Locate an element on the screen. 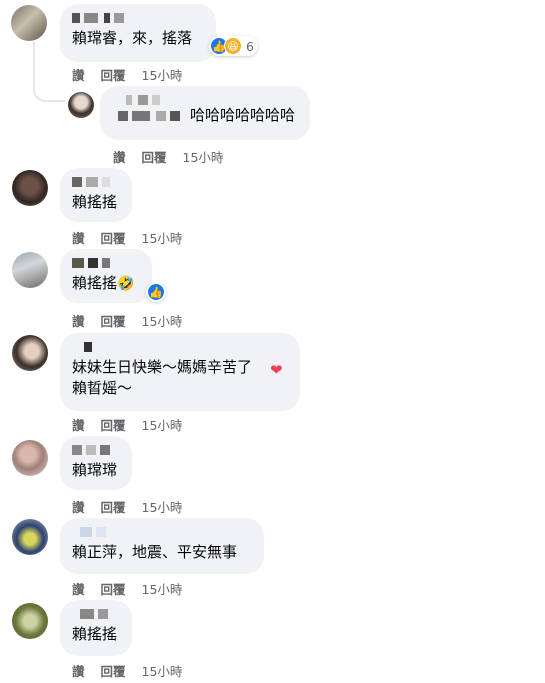 This screenshot has width=545, height=683. thread-connector is located at coordinates (49, 72).